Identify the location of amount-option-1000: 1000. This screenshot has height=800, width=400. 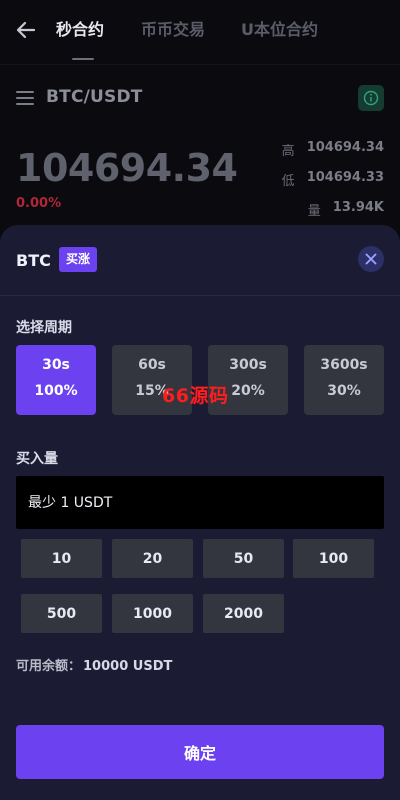
(152, 613).